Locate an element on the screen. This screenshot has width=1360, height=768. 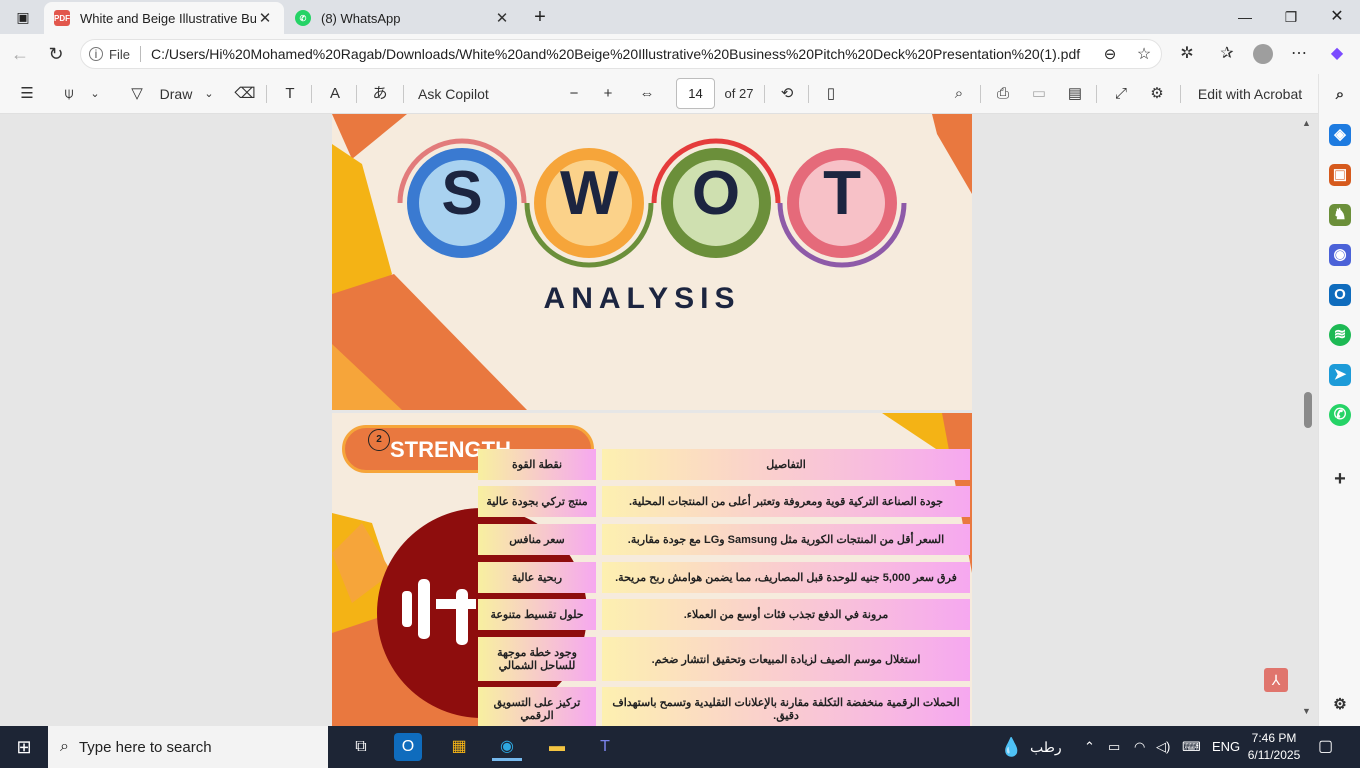
favorites-icon: ✰ is located at coordinates (1227, 54).